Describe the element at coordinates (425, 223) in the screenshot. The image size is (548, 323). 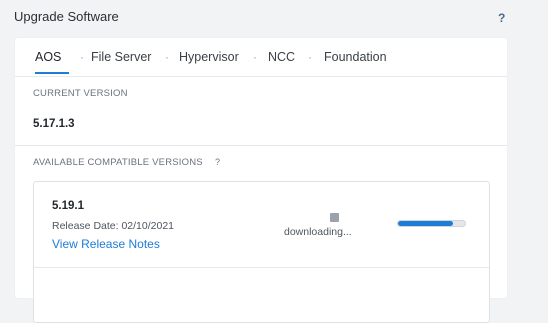
I see `download-progress-fill` at that location.